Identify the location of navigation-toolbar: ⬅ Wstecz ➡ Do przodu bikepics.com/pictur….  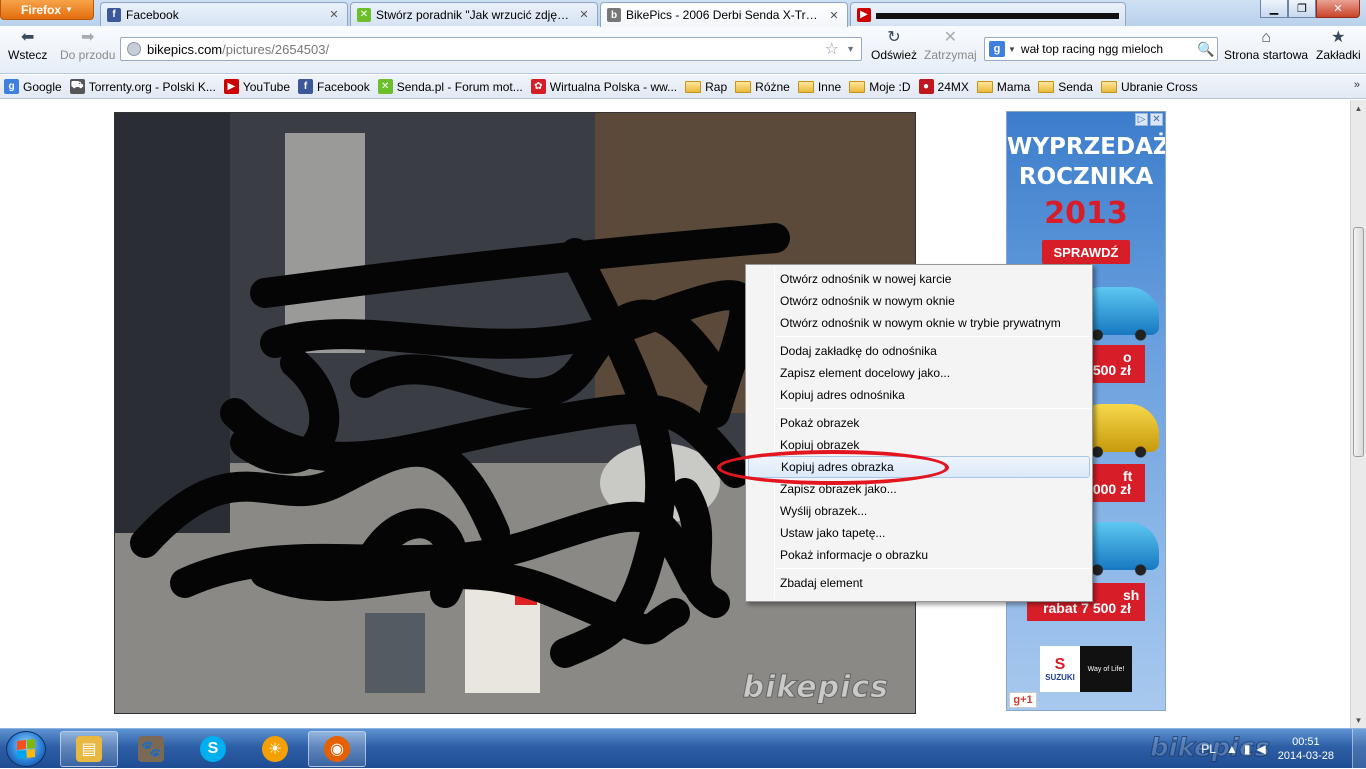
(683, 50).